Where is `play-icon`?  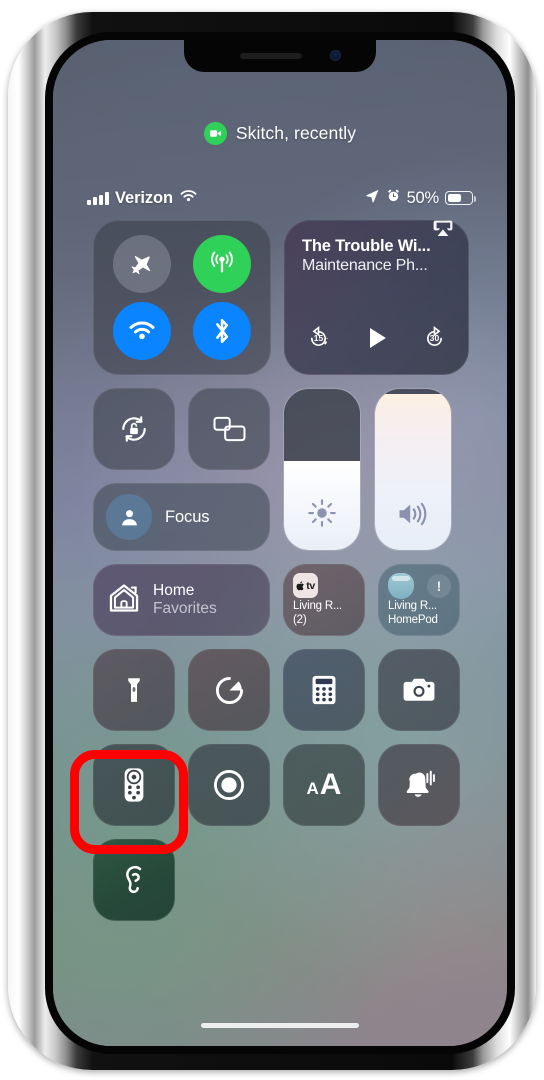 play-icon is located at coordinates (377, 338).